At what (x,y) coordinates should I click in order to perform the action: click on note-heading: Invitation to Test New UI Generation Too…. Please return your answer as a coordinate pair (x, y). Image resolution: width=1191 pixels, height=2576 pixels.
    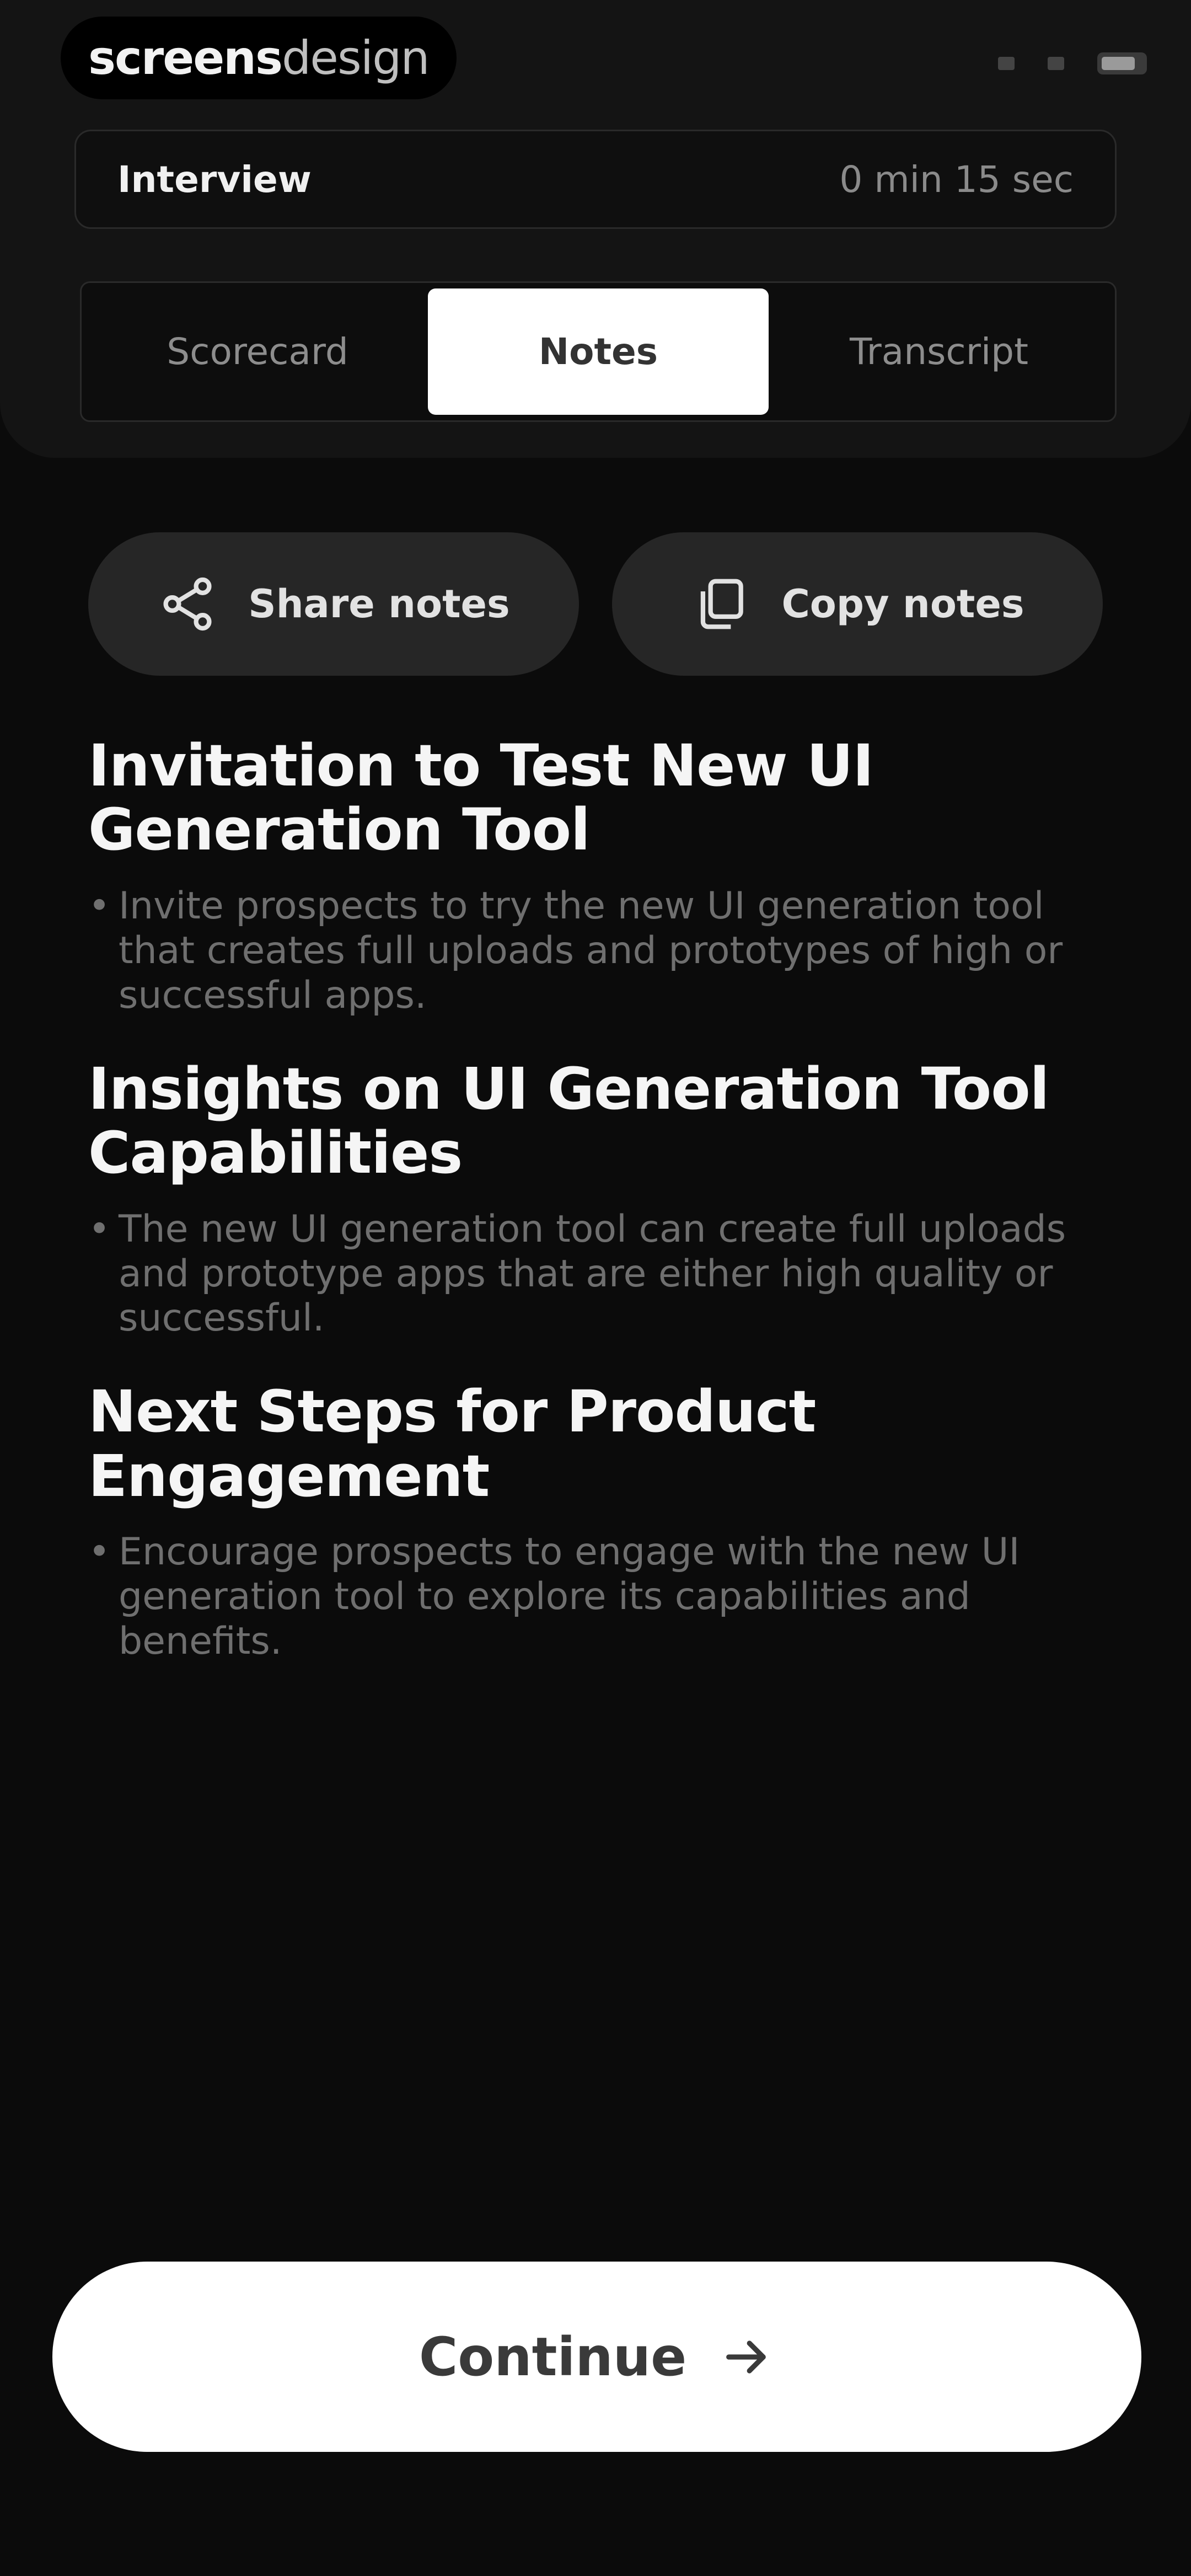
    Looking at the image, I should click on (481, 798).